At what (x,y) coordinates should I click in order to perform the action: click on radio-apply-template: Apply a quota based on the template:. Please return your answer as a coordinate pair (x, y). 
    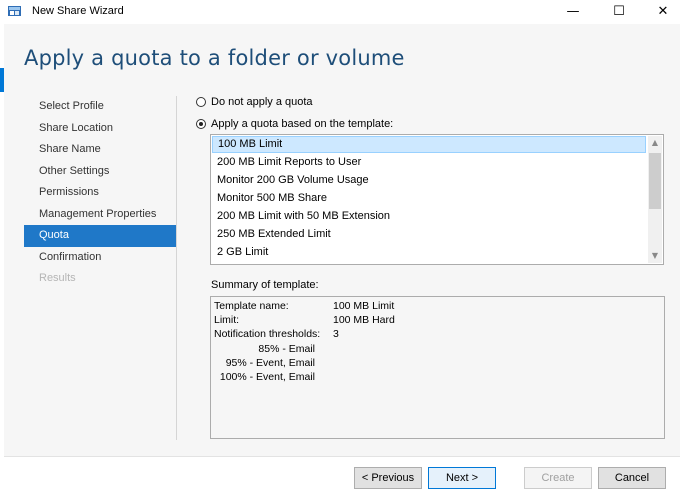
    Looking at the image, I should click on (294, 124).